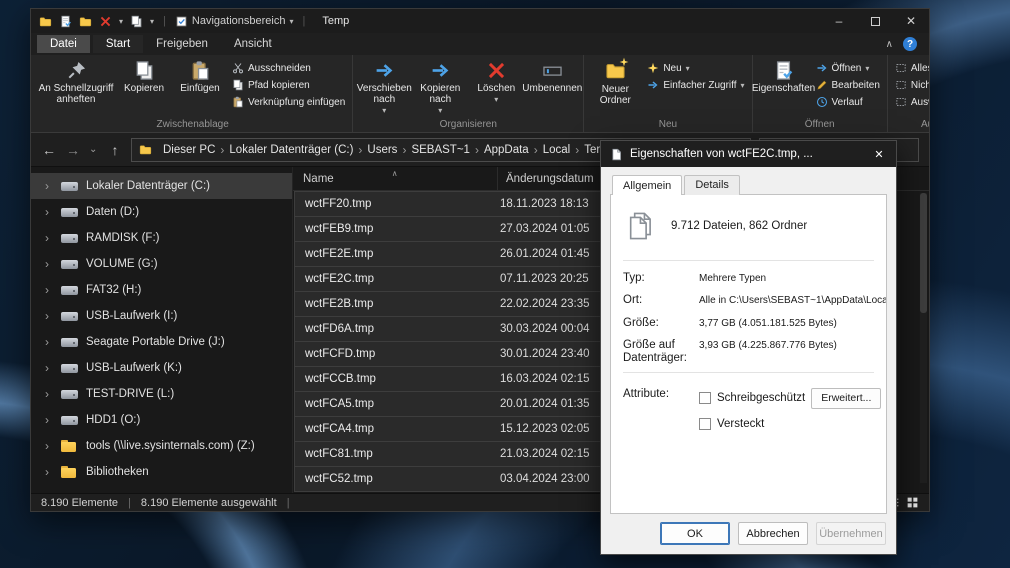 Image resolution: width=1010 pixels, height=568 pixels. I want to click on sidebar-item: › Daten (D:), so click(161, 212).